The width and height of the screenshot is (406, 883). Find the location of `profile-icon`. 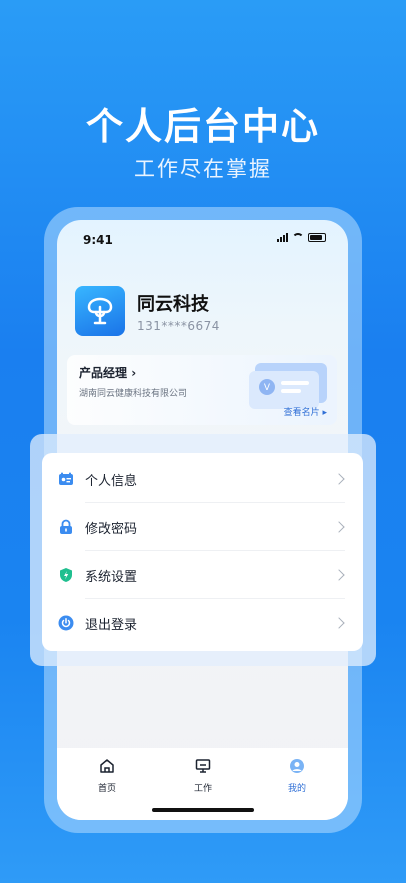

profile-icon is located at coordinates (297, 766).